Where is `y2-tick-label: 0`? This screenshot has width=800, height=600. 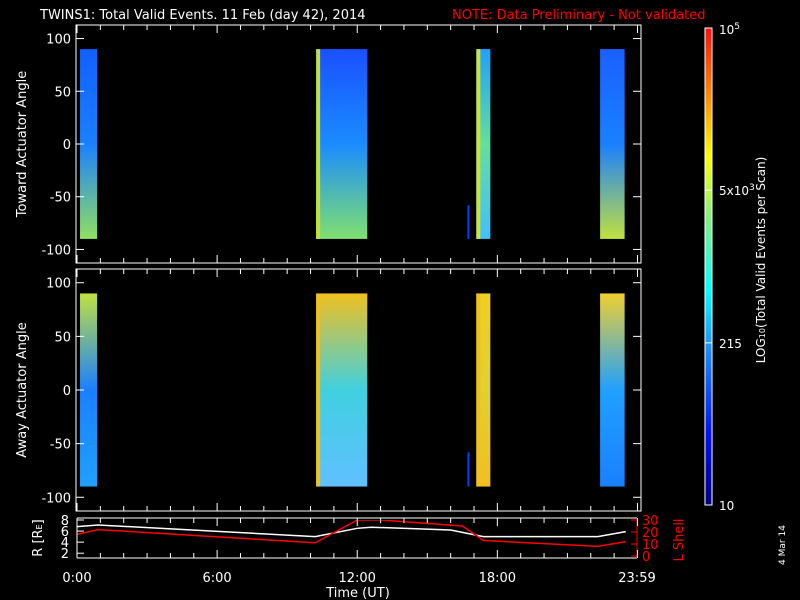
y2-tick-label: 0 is located at coordinates (646, 557).